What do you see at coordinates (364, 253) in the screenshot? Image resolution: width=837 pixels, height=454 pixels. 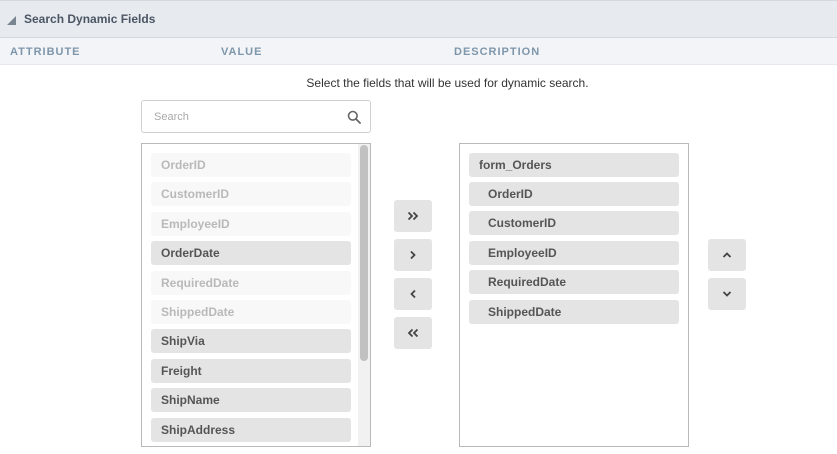 I see `scrollbar-thumb` at bounding box center [364, 253].